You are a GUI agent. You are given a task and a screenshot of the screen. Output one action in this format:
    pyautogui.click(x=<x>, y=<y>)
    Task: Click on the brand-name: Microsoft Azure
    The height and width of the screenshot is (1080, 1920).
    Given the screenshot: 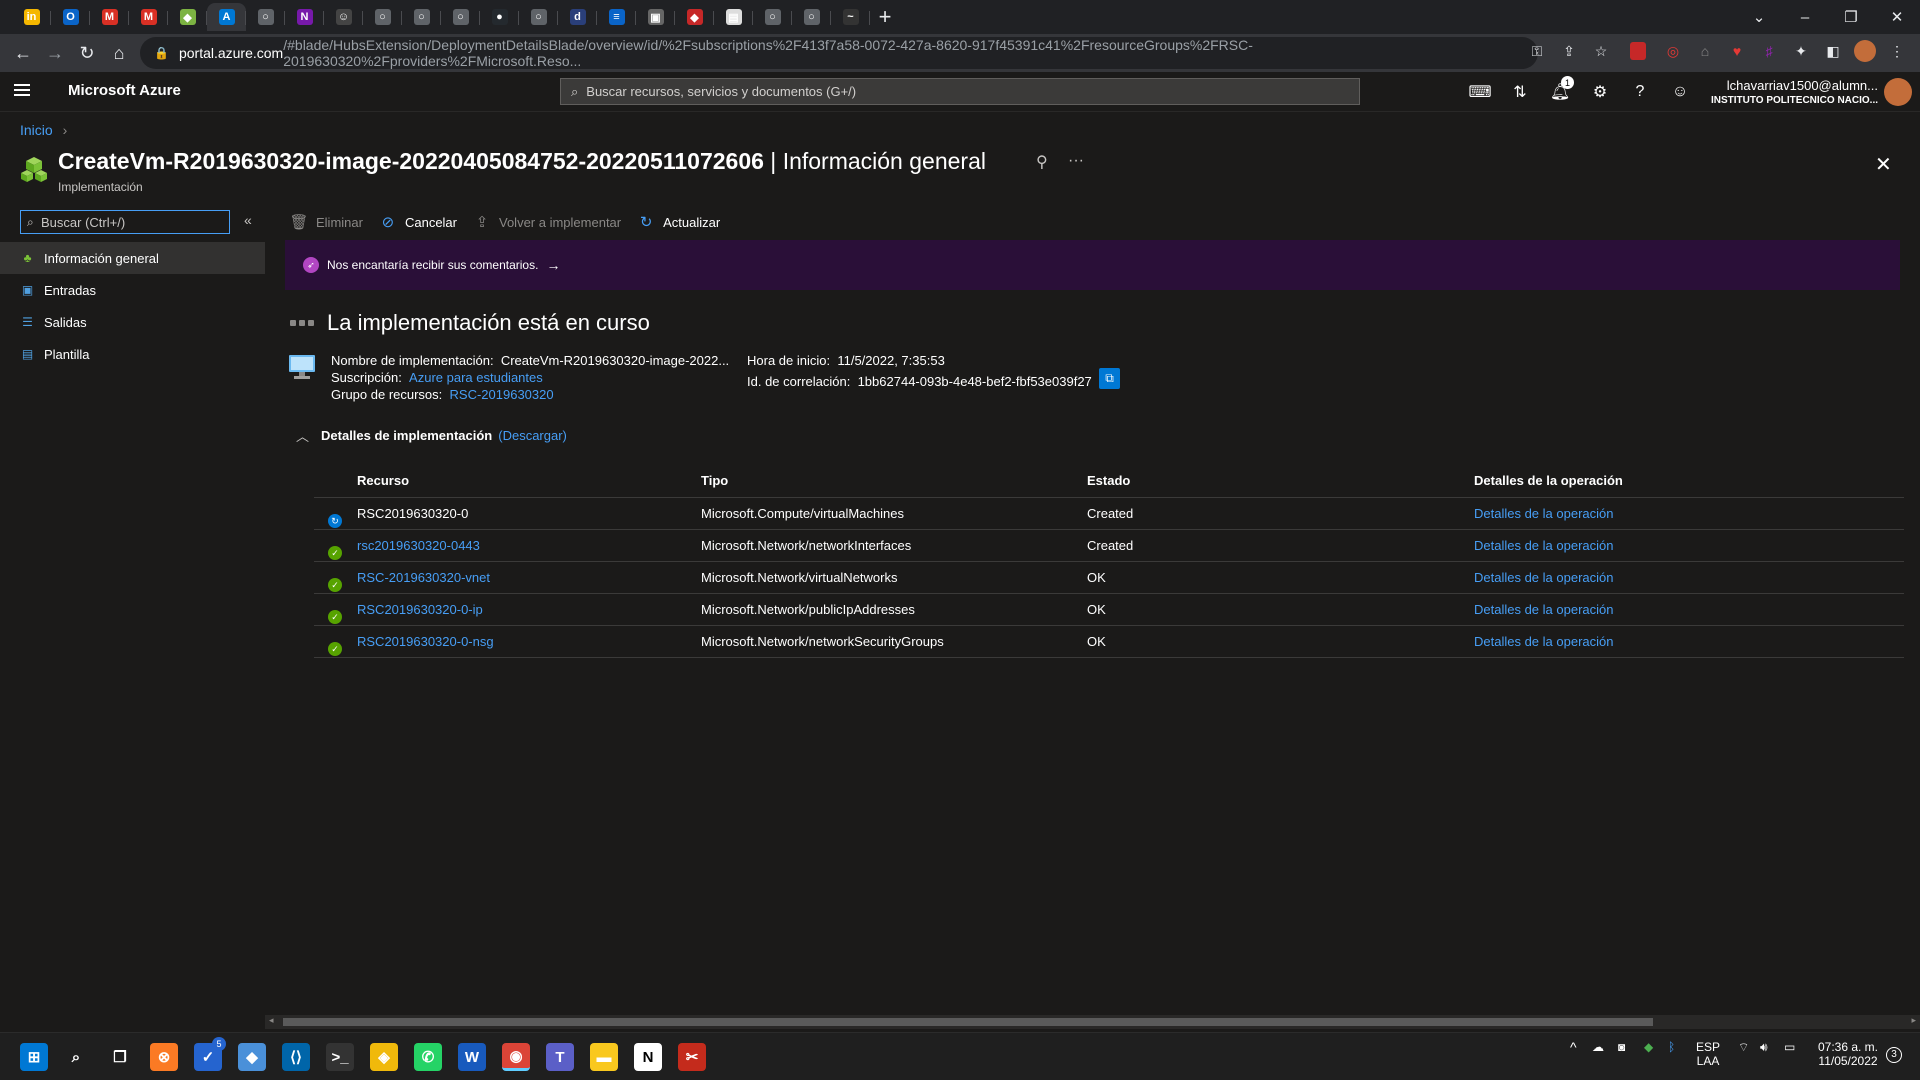 What is the action you would take?
    pyautogui.click(x=124, y=90)
    